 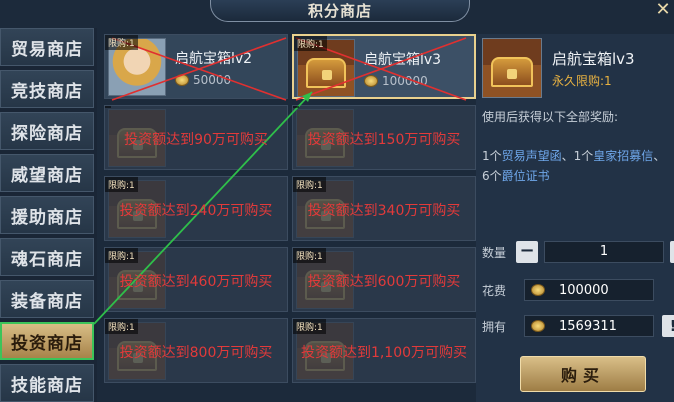 I want to click on unlock-requirement: 投资额达到90万可购买, so click(x=196, y=140).